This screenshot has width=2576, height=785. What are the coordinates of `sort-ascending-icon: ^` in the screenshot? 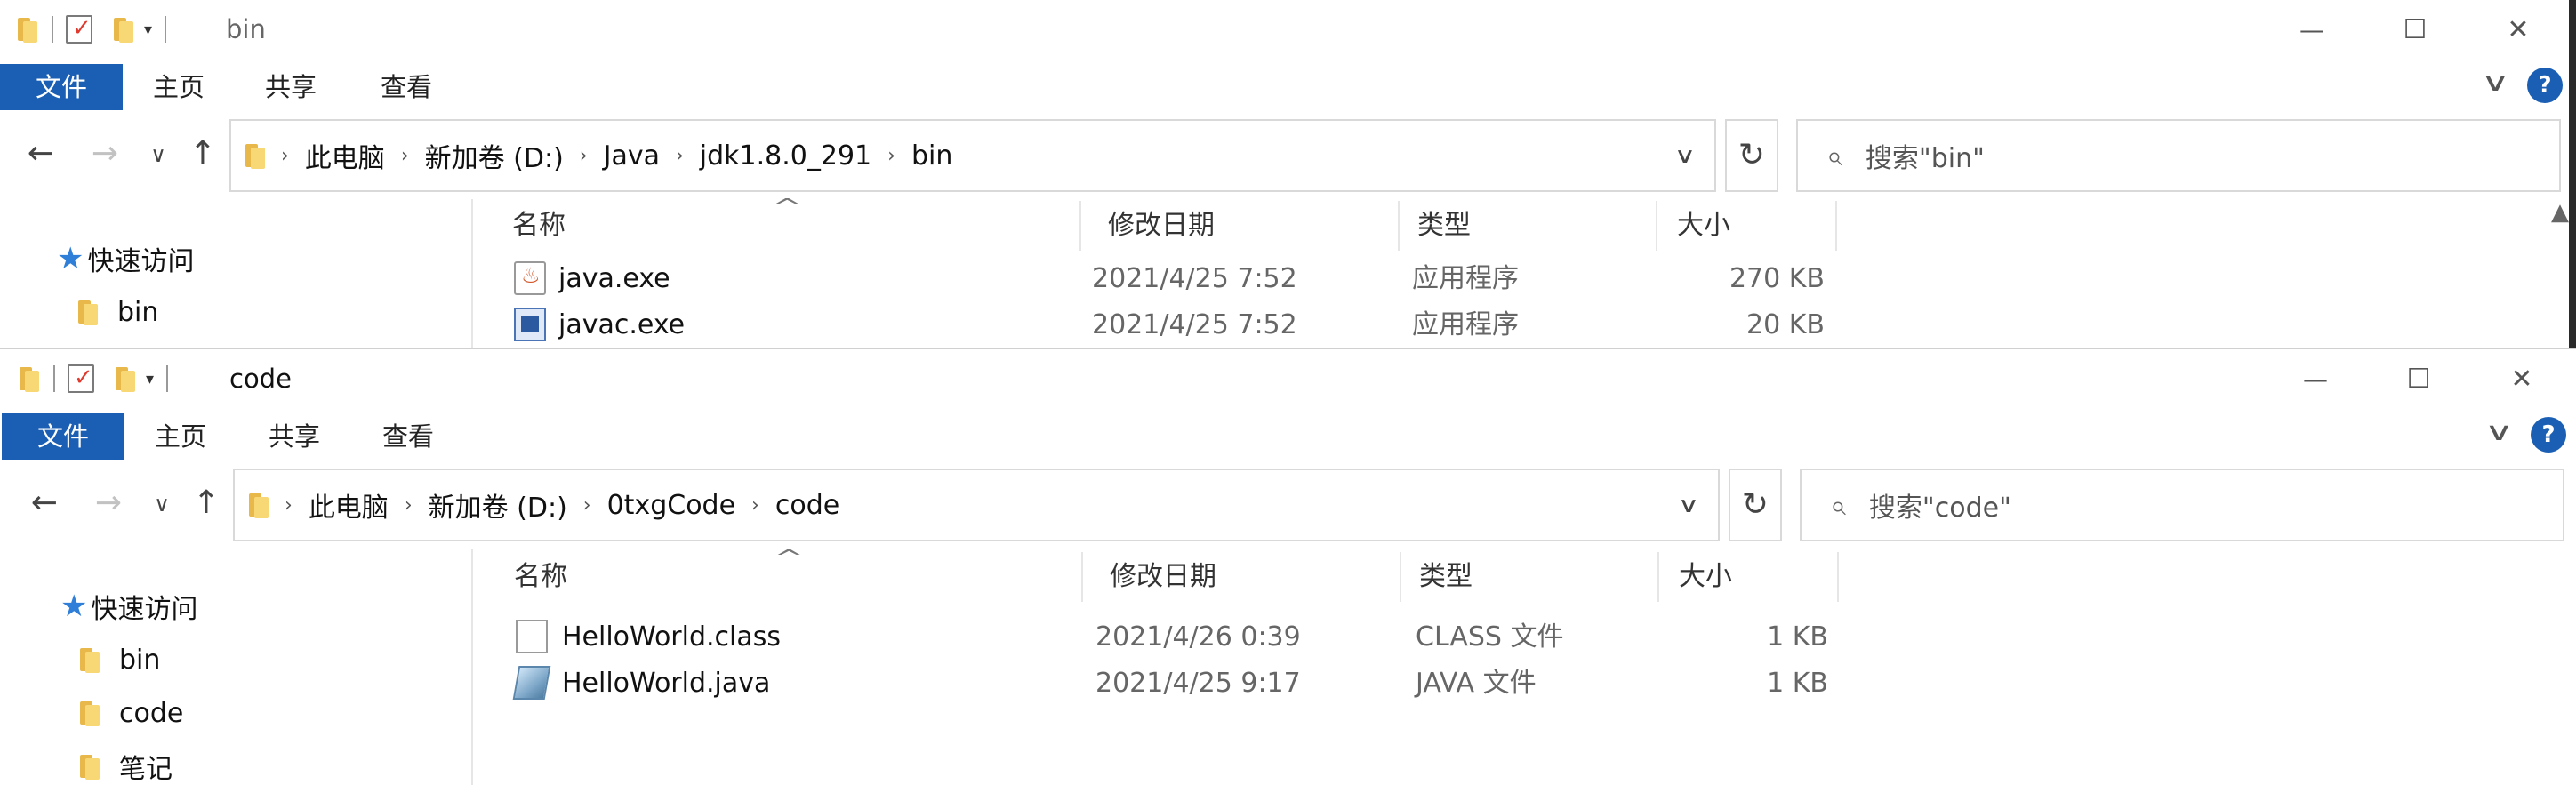 It's located at (787, 207).